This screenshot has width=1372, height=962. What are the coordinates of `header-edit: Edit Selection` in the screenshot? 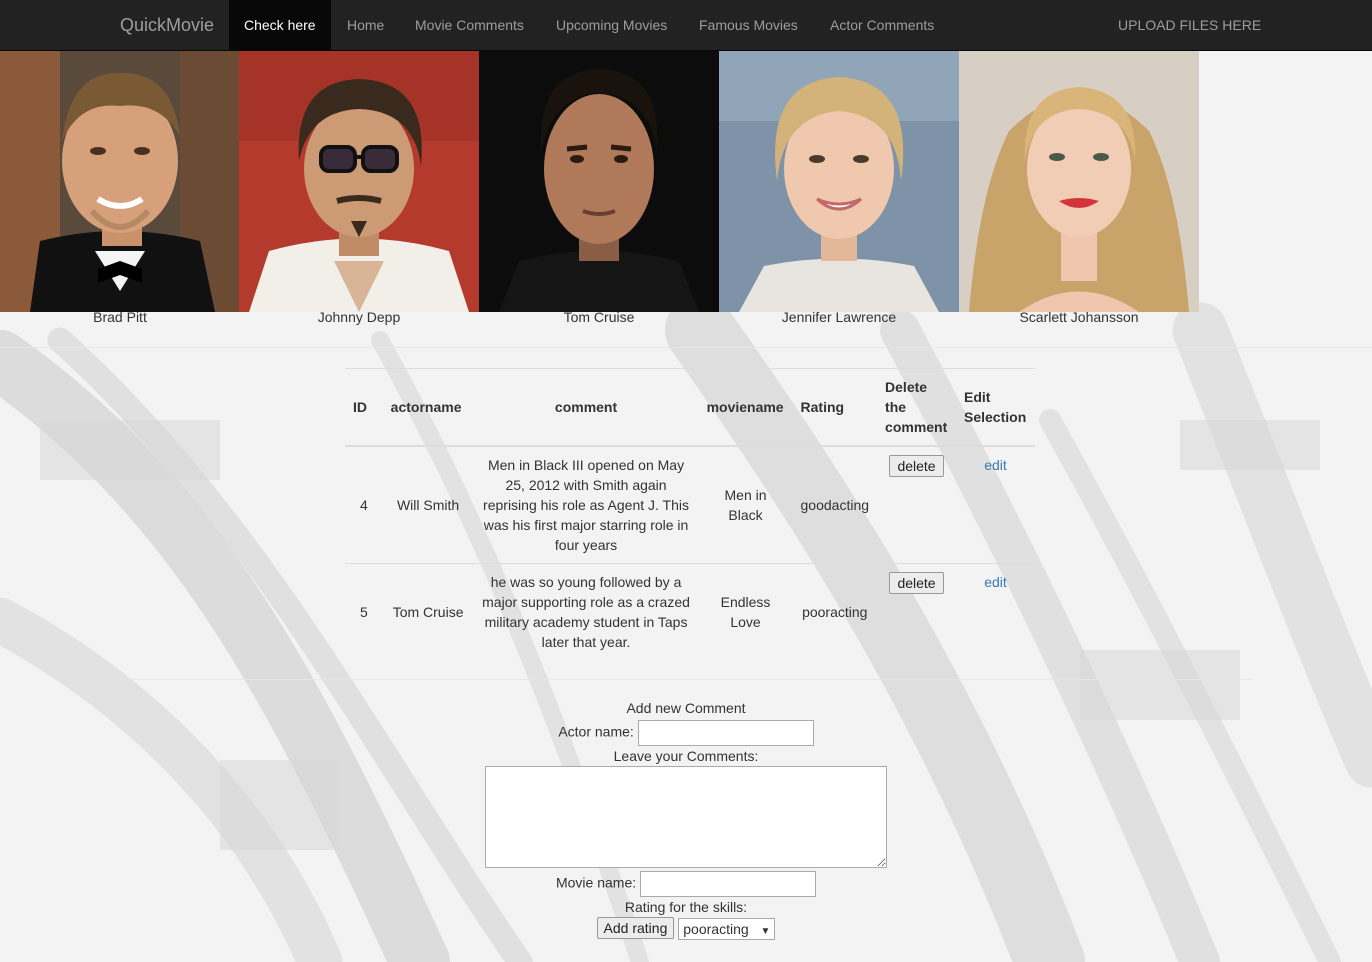 It's located at (995, 407).